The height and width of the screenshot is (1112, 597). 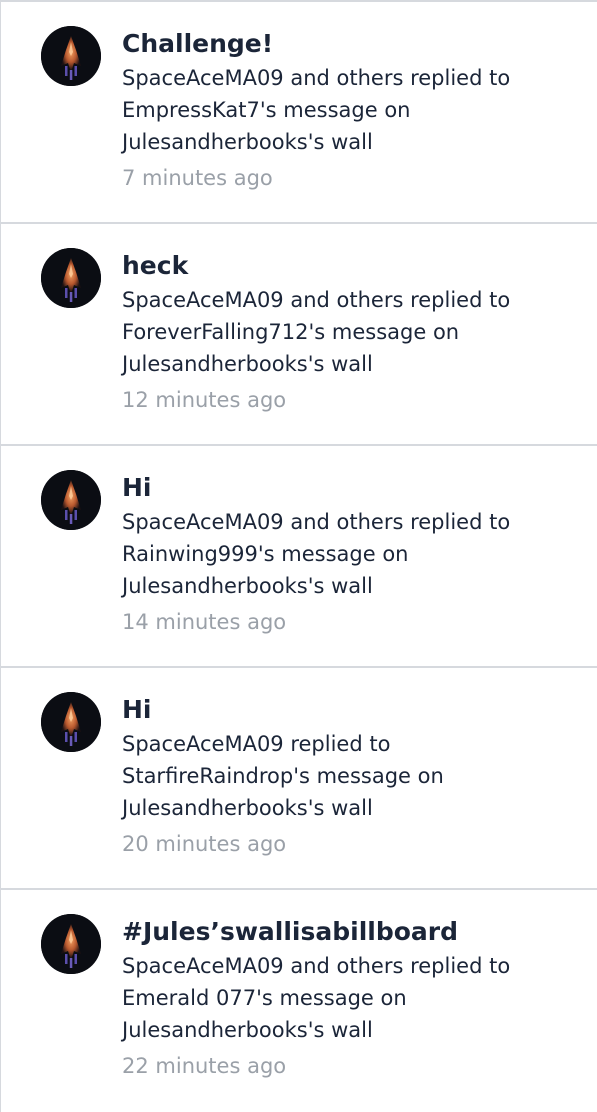 What do you see at coordinates (204, 844) in the screenshot?
I see `notification-timestamp: 20 minutes ago` at bounding box center [204, 844].